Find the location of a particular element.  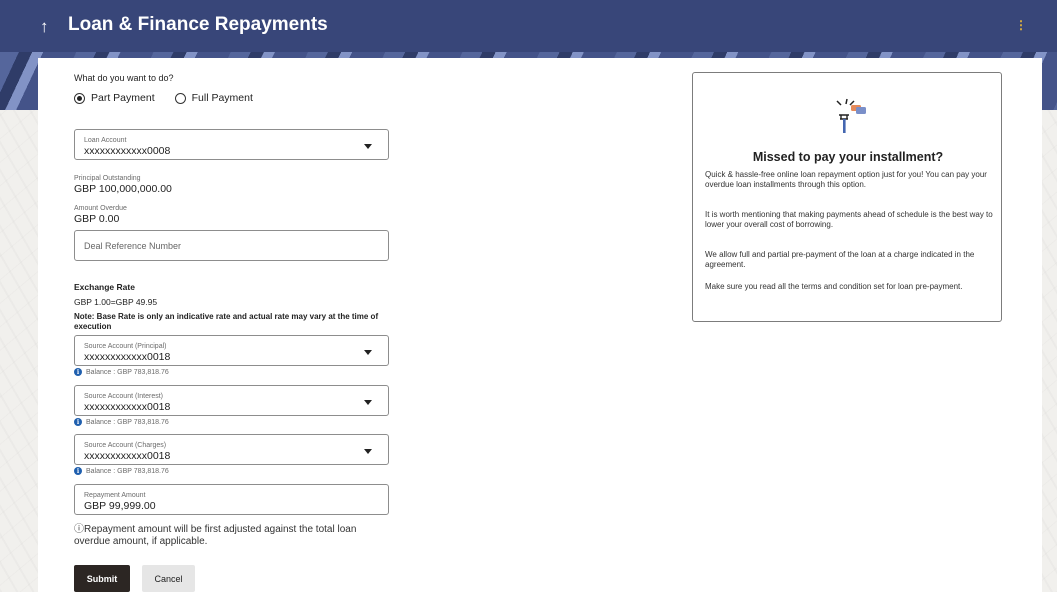

exchange-rate-value: GBP 1.00=GBP 49.95 is located at coordinates (116, 302).